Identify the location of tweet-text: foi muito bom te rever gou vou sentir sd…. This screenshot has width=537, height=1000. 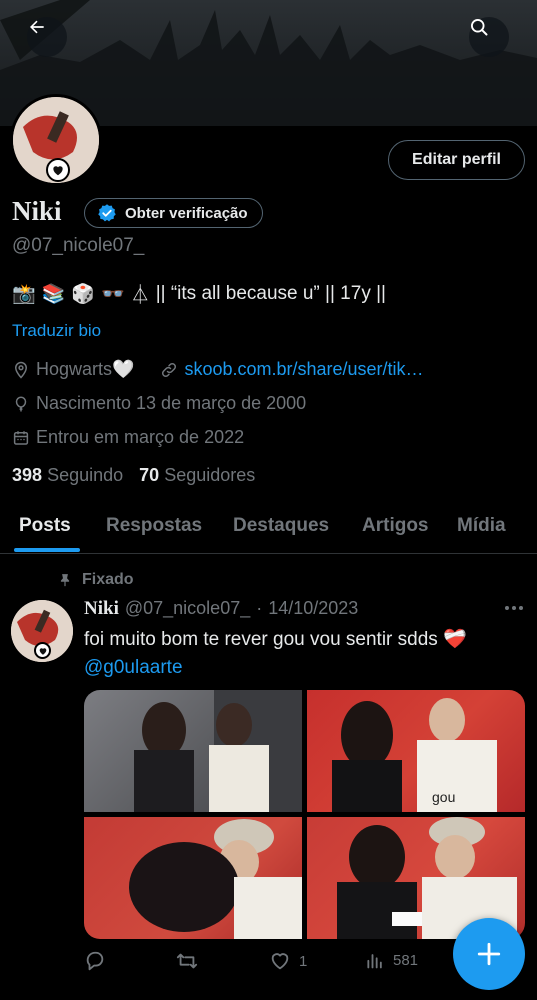
(304, 654).